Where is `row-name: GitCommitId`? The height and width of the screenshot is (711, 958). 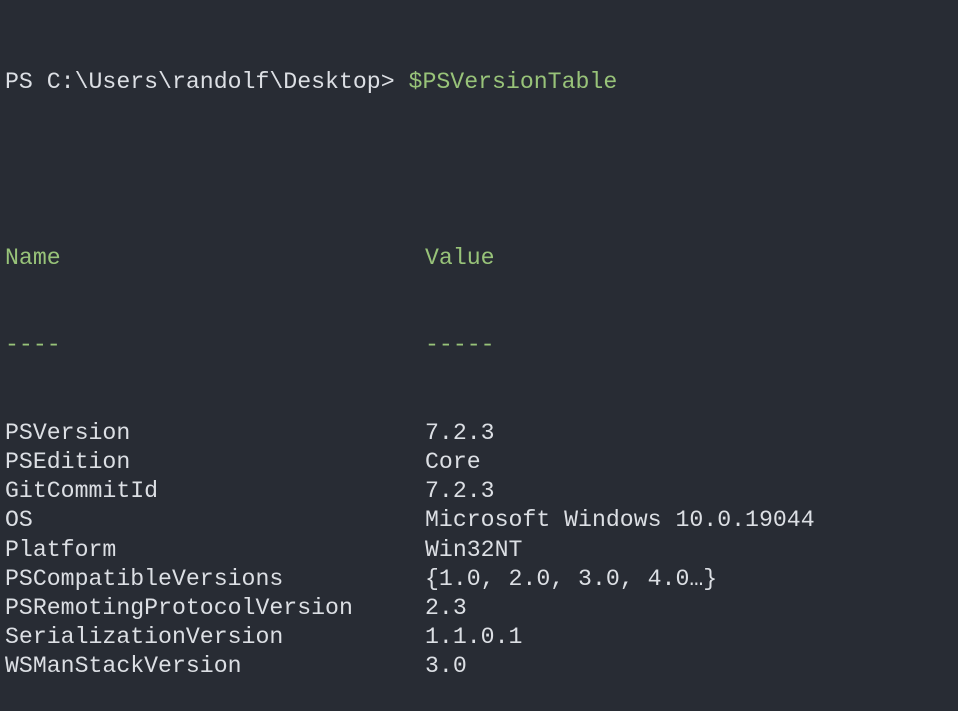
row-name: GitCommitId is located at coordinates (82, 491).